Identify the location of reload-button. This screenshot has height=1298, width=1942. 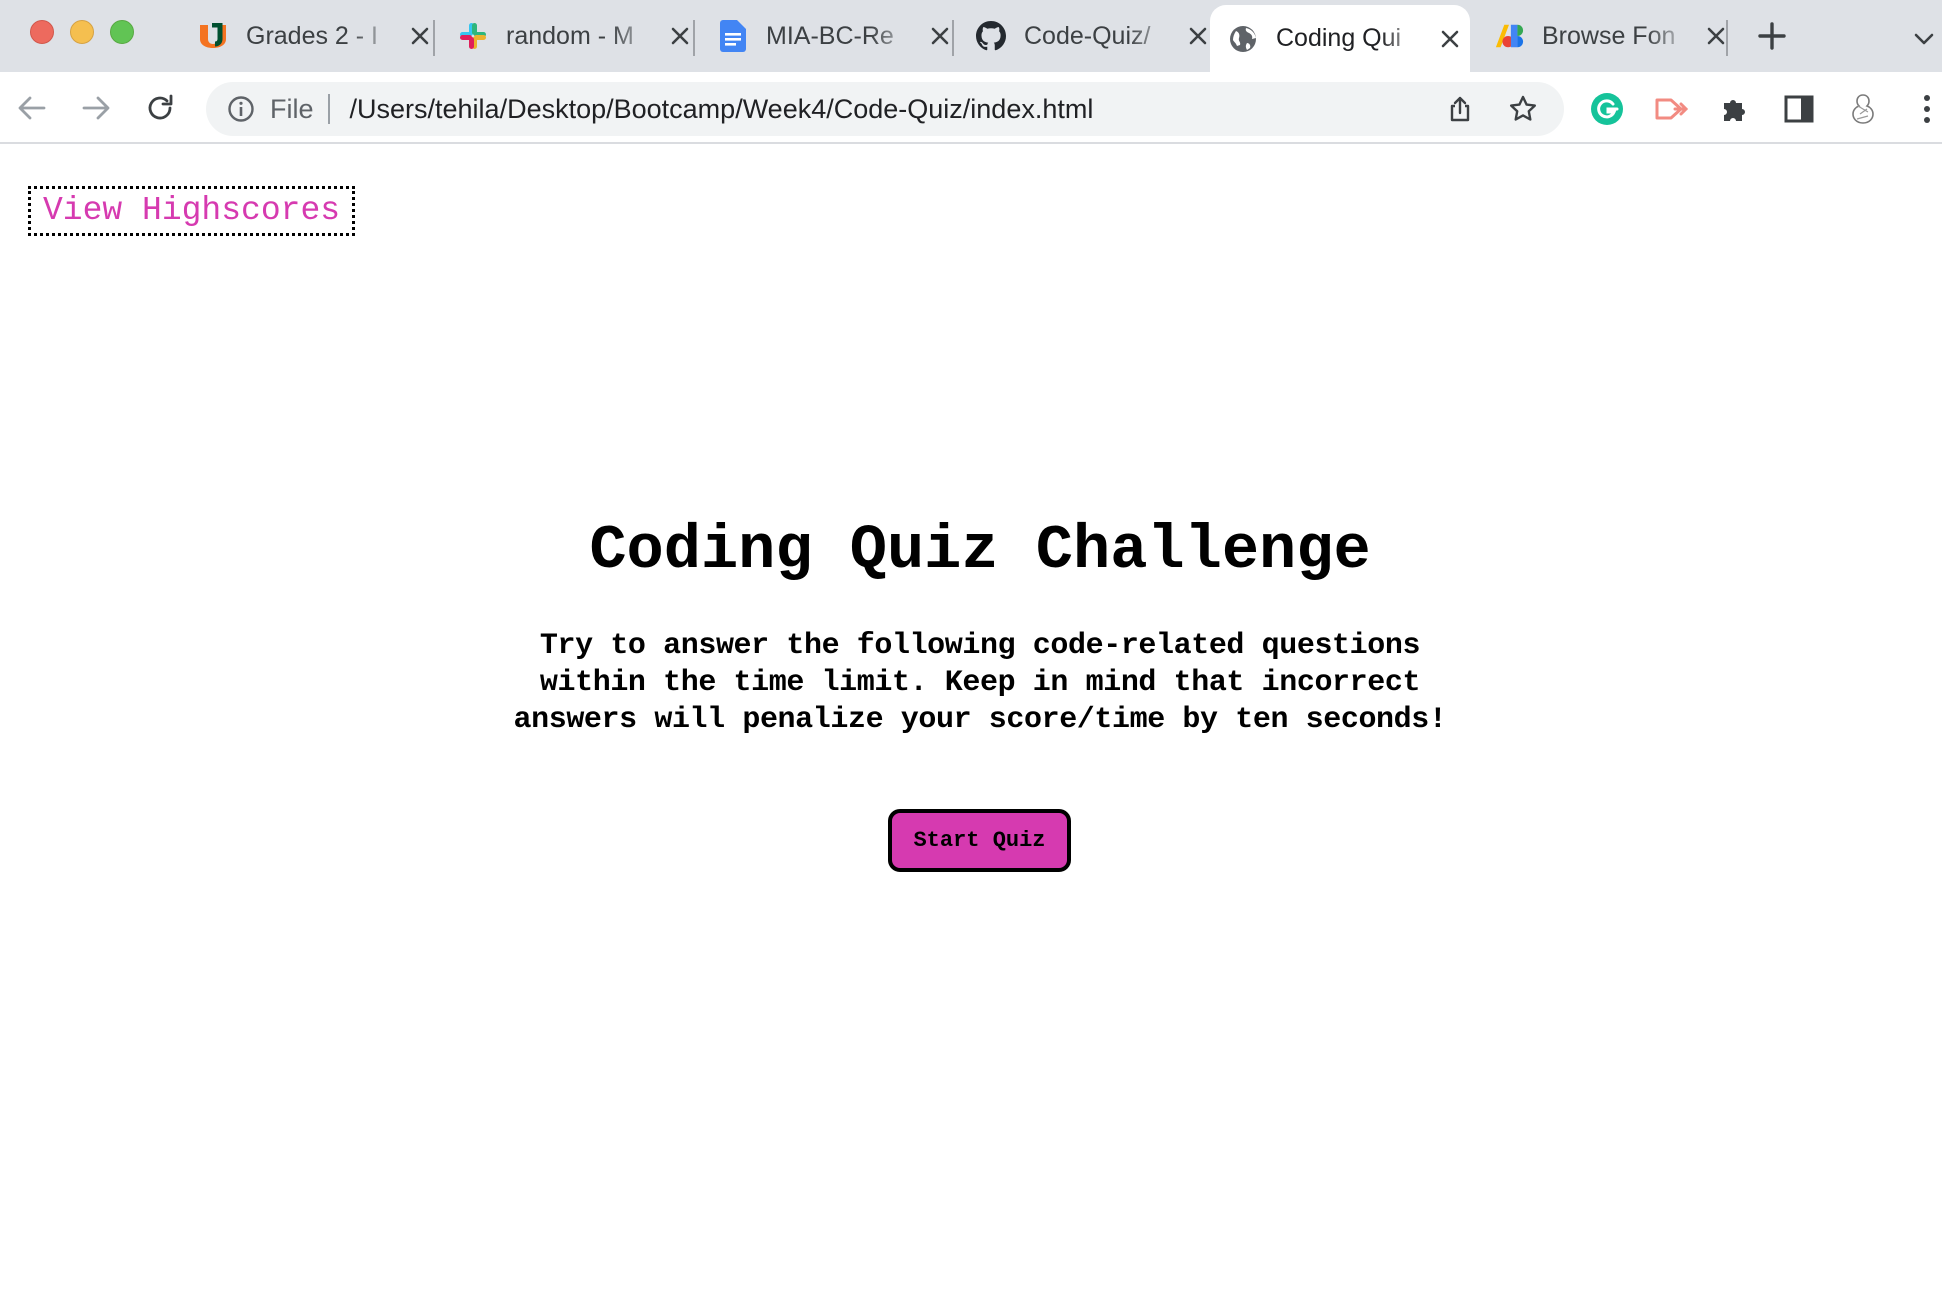
(160, 108).